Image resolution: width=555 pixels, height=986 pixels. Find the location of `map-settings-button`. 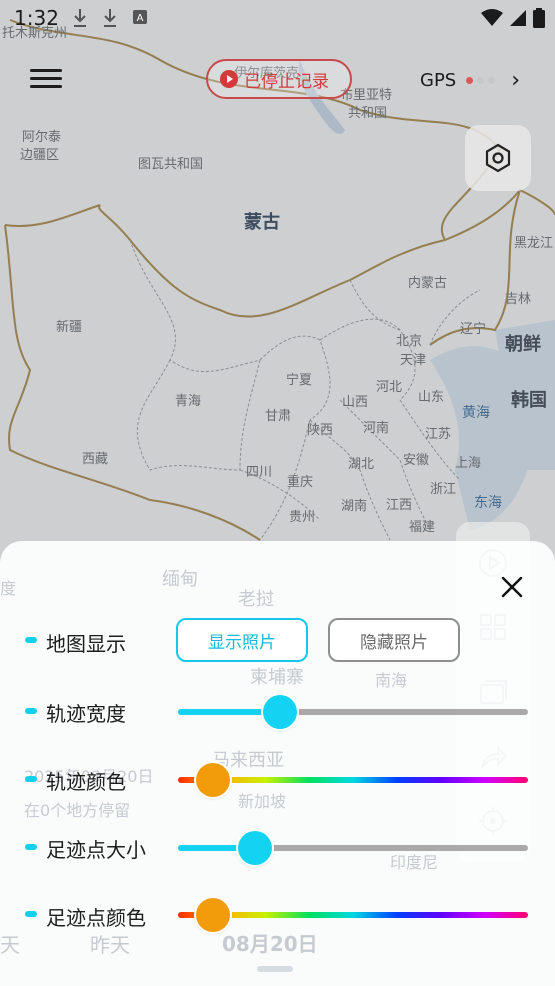

map-settings-button is located at coordinates (498, 158).